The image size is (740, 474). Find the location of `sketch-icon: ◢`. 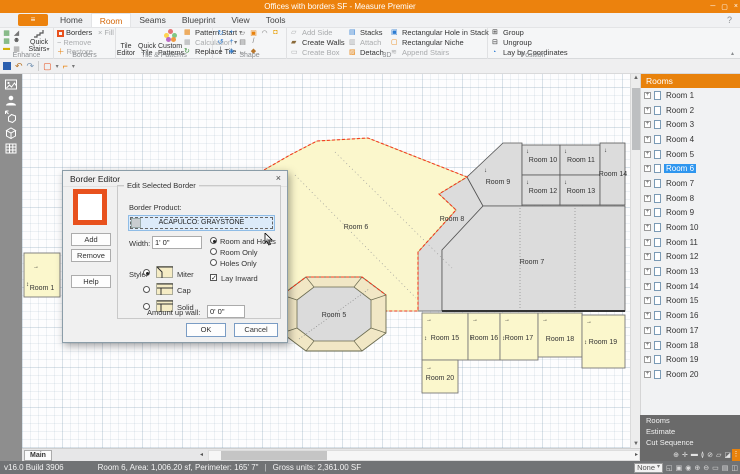

sketch-icon: ◢ is located at coordinates (16, 33).